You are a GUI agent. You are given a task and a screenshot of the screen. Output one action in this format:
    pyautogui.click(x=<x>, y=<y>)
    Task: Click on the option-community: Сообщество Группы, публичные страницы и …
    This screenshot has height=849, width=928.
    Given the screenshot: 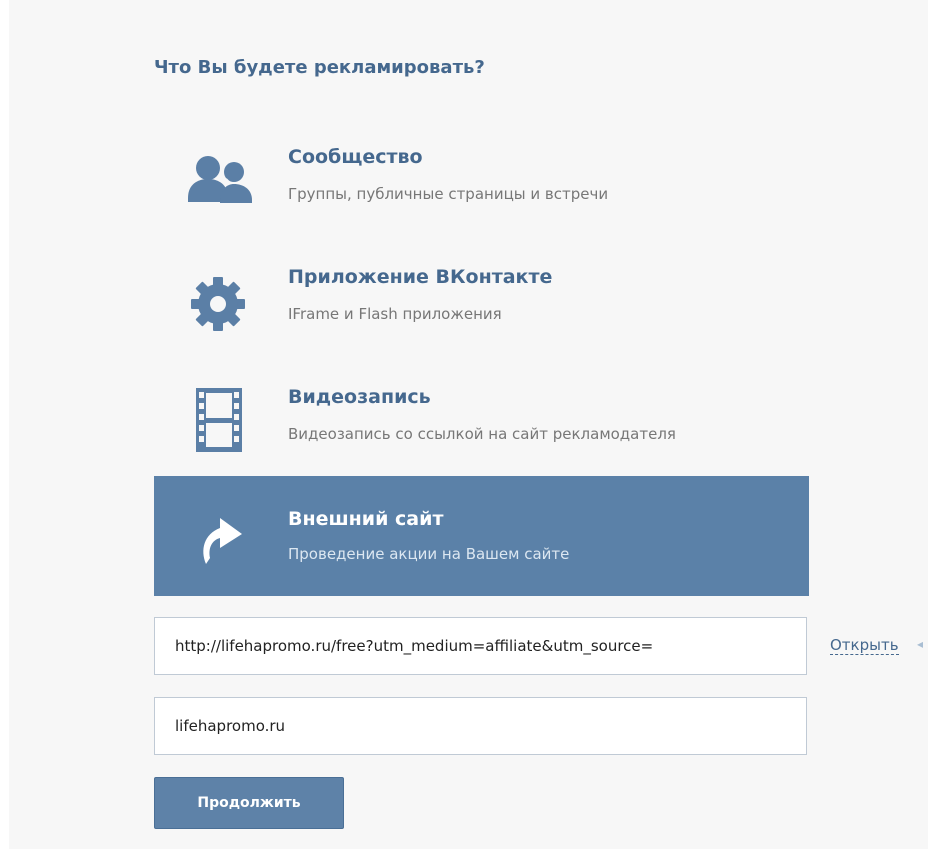 What is the action you would take?
    pyautogui.click(x=481, y=186)
    